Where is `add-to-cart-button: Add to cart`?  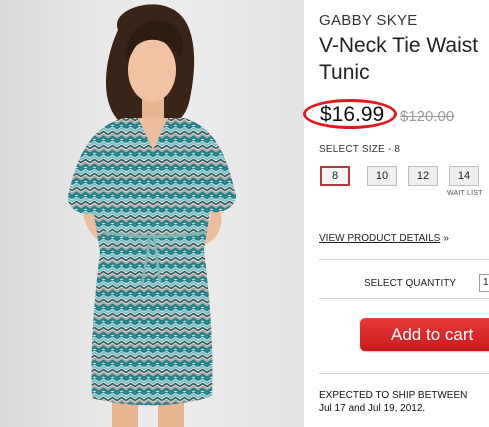
add-to-cart-button: Add to cart is located at coordinates (424, 334).